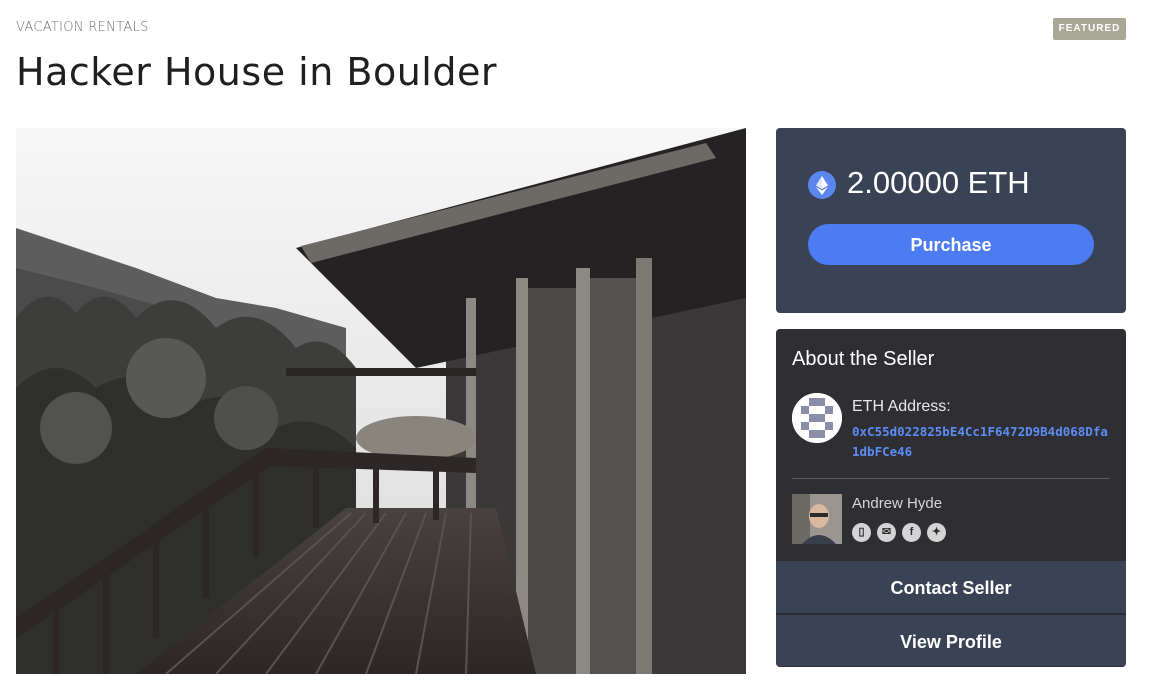 Image resolution: width=1157 pixels, height=681 pixels. What do you see at coordinates (911, 532) in the screenshot?
I see `facebook-icon: f` at bounding box center [911, 532].